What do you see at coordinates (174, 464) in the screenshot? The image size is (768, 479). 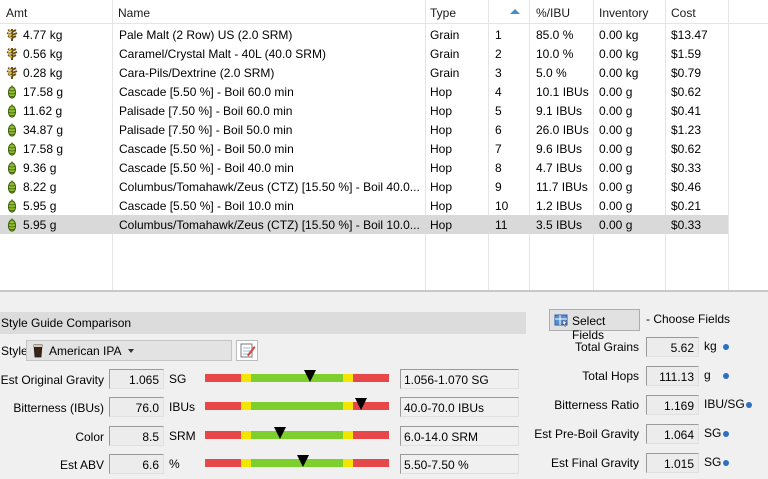 I see `param-unit: %` at bounding box center [174, 464].